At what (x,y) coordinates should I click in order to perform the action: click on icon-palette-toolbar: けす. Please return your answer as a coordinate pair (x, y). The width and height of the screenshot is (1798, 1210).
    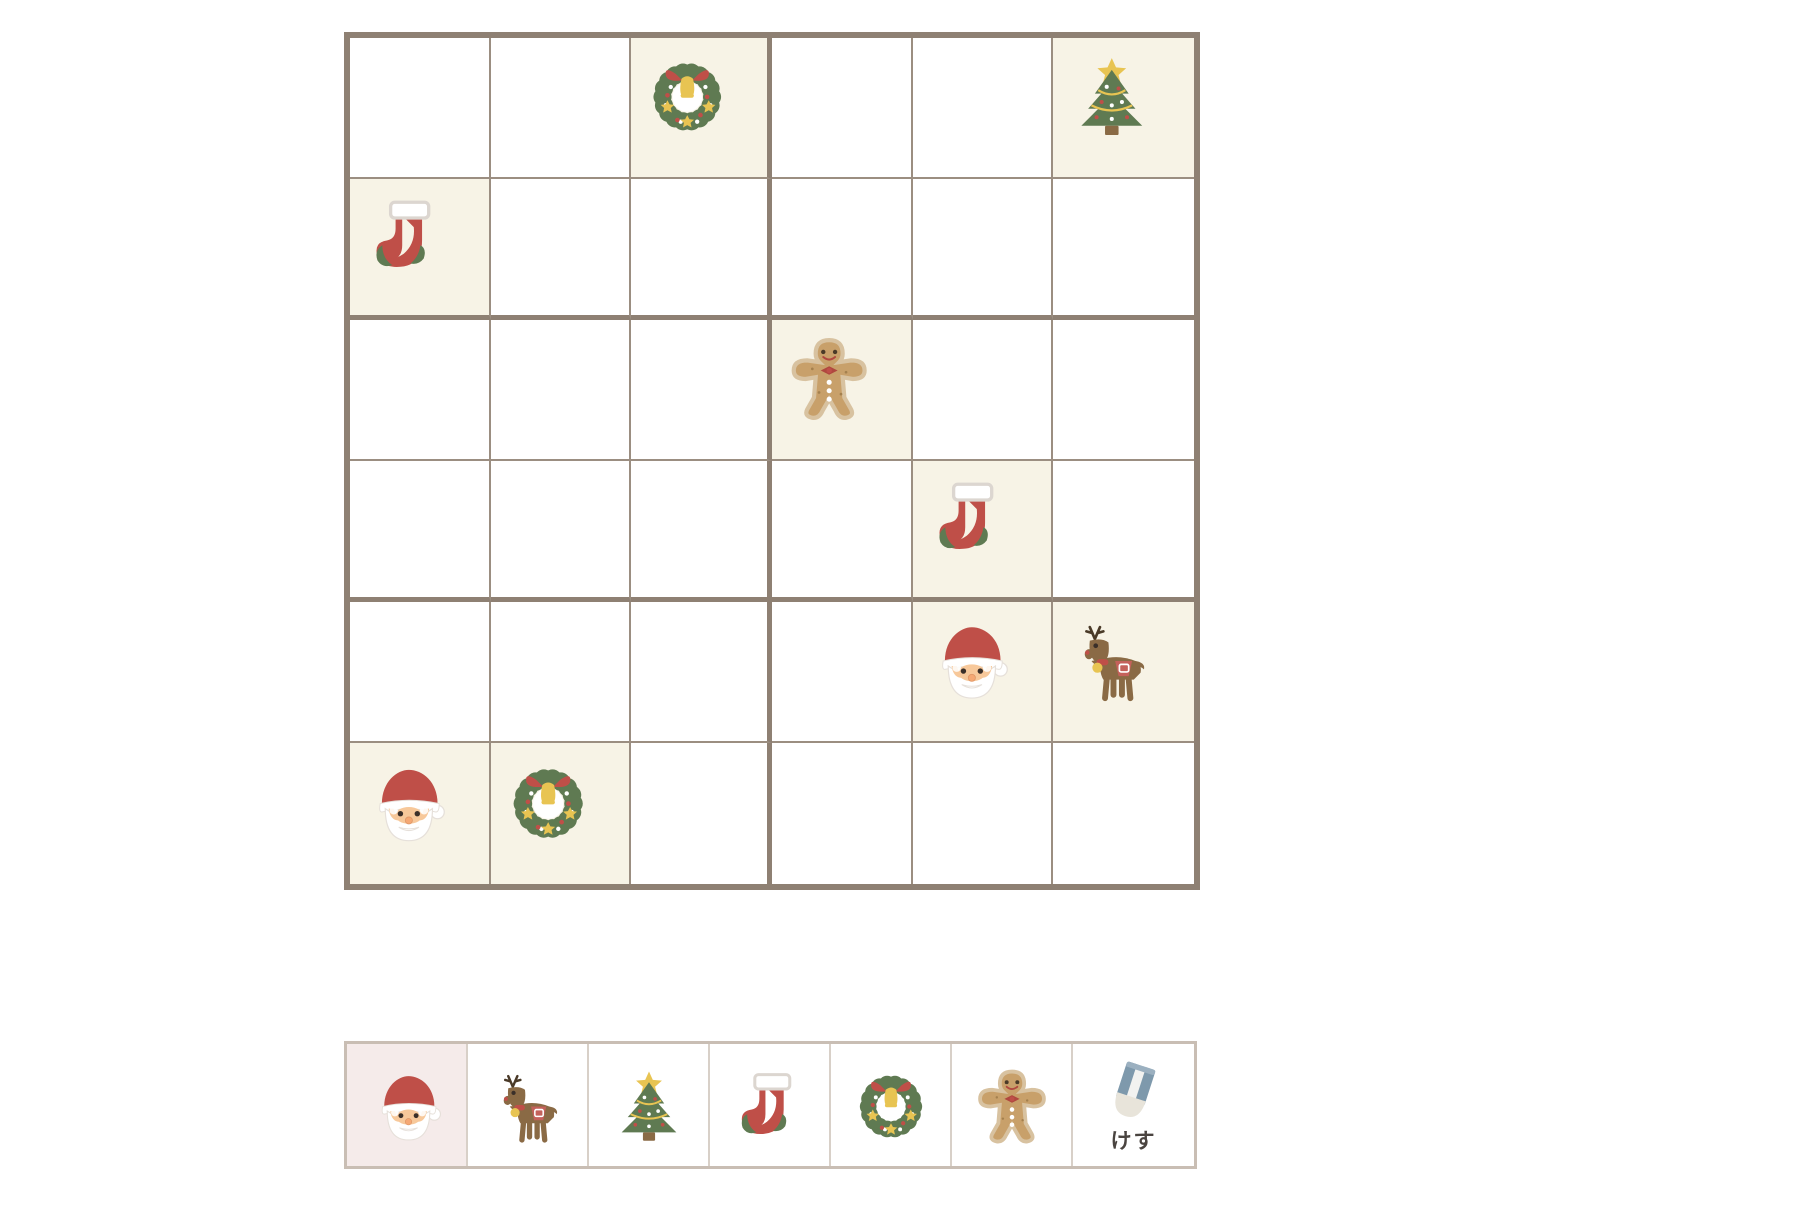
    Looking at the image, I should click on (770, 1105).